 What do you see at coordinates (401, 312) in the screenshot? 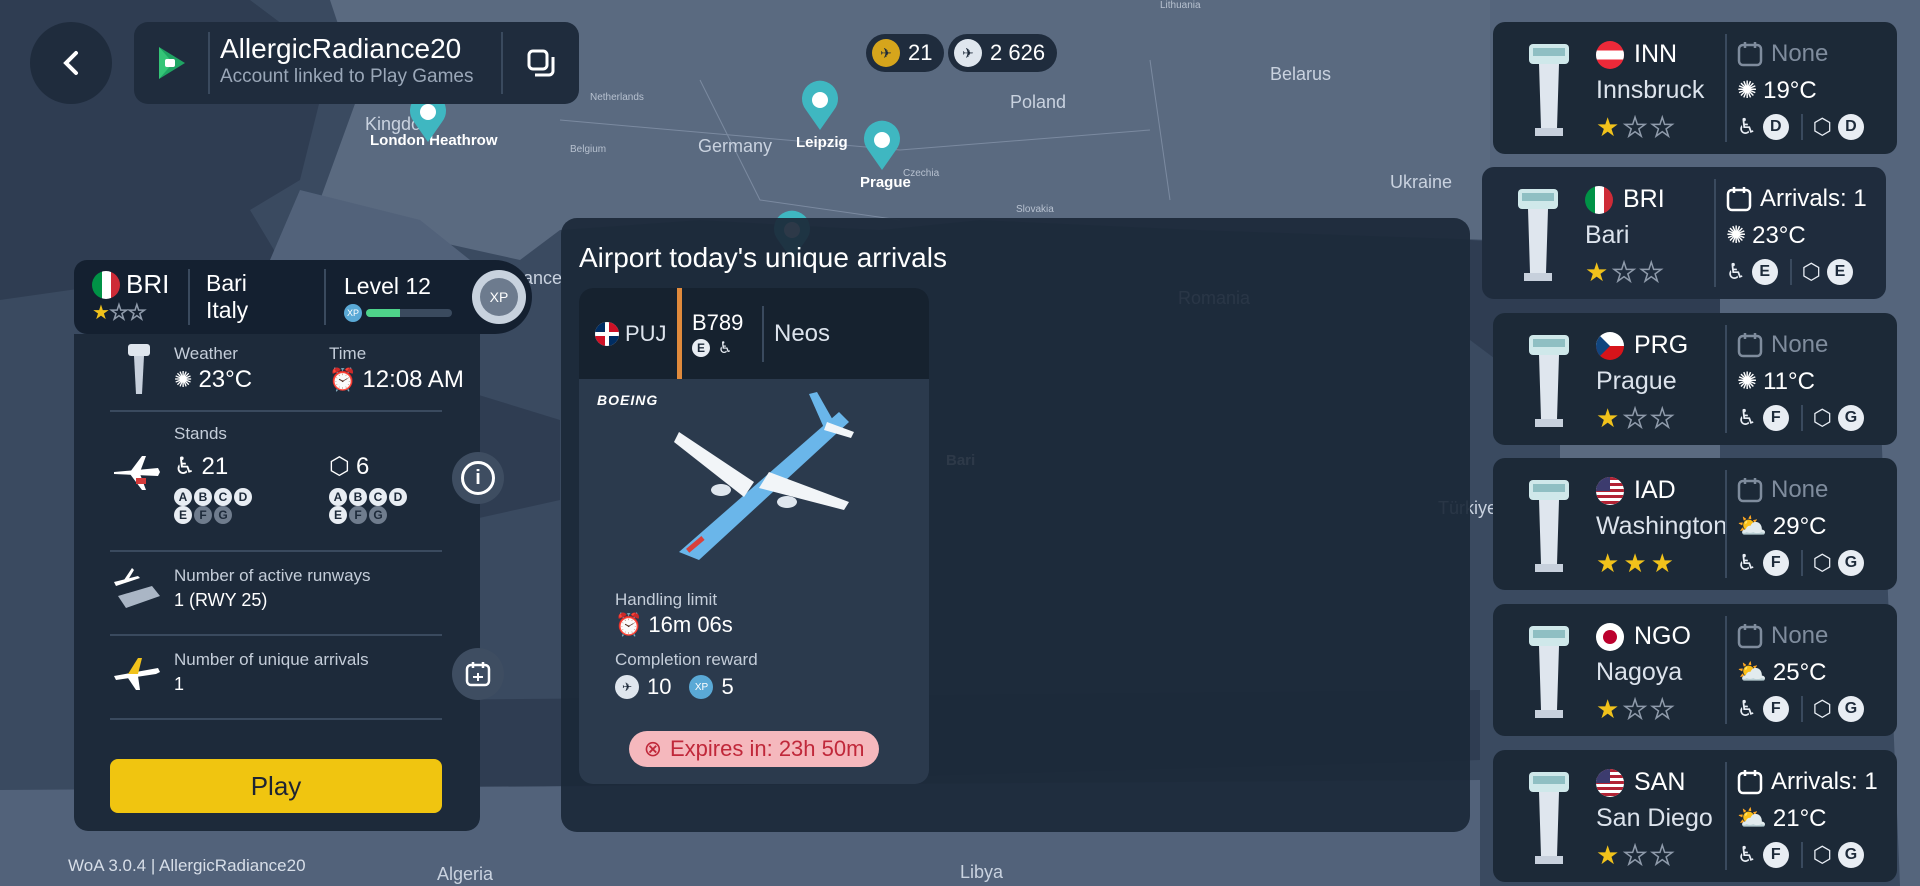
I see `level-progress: XP` at bounding box center [401, 312].